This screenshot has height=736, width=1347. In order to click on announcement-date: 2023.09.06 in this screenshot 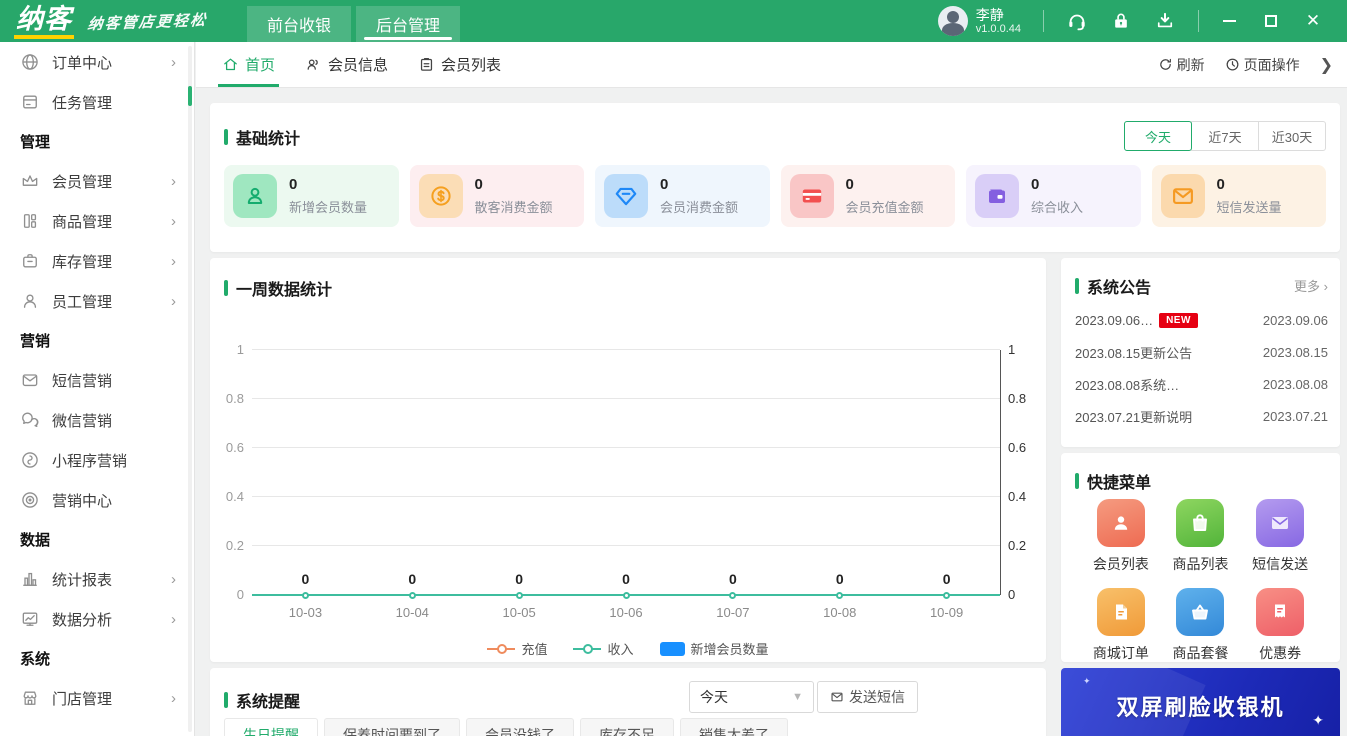, I will do `click(1295, 320)`.